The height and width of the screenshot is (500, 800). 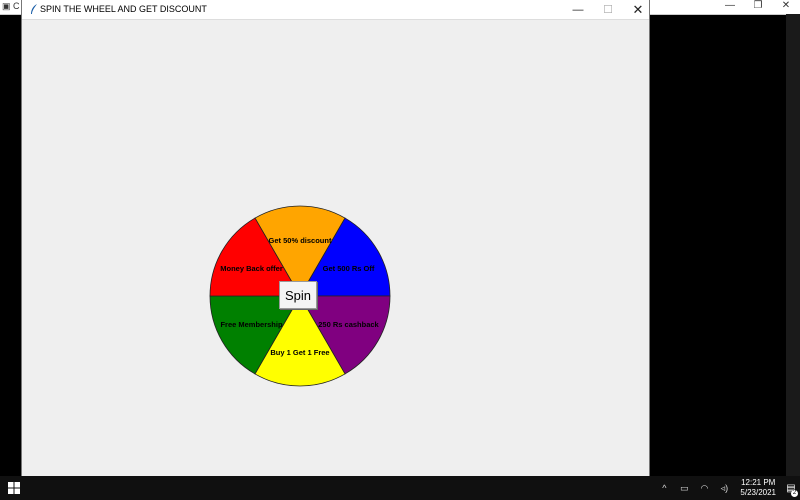 I want to click on background-minimize-icon: —, so click(x=730, y=7).